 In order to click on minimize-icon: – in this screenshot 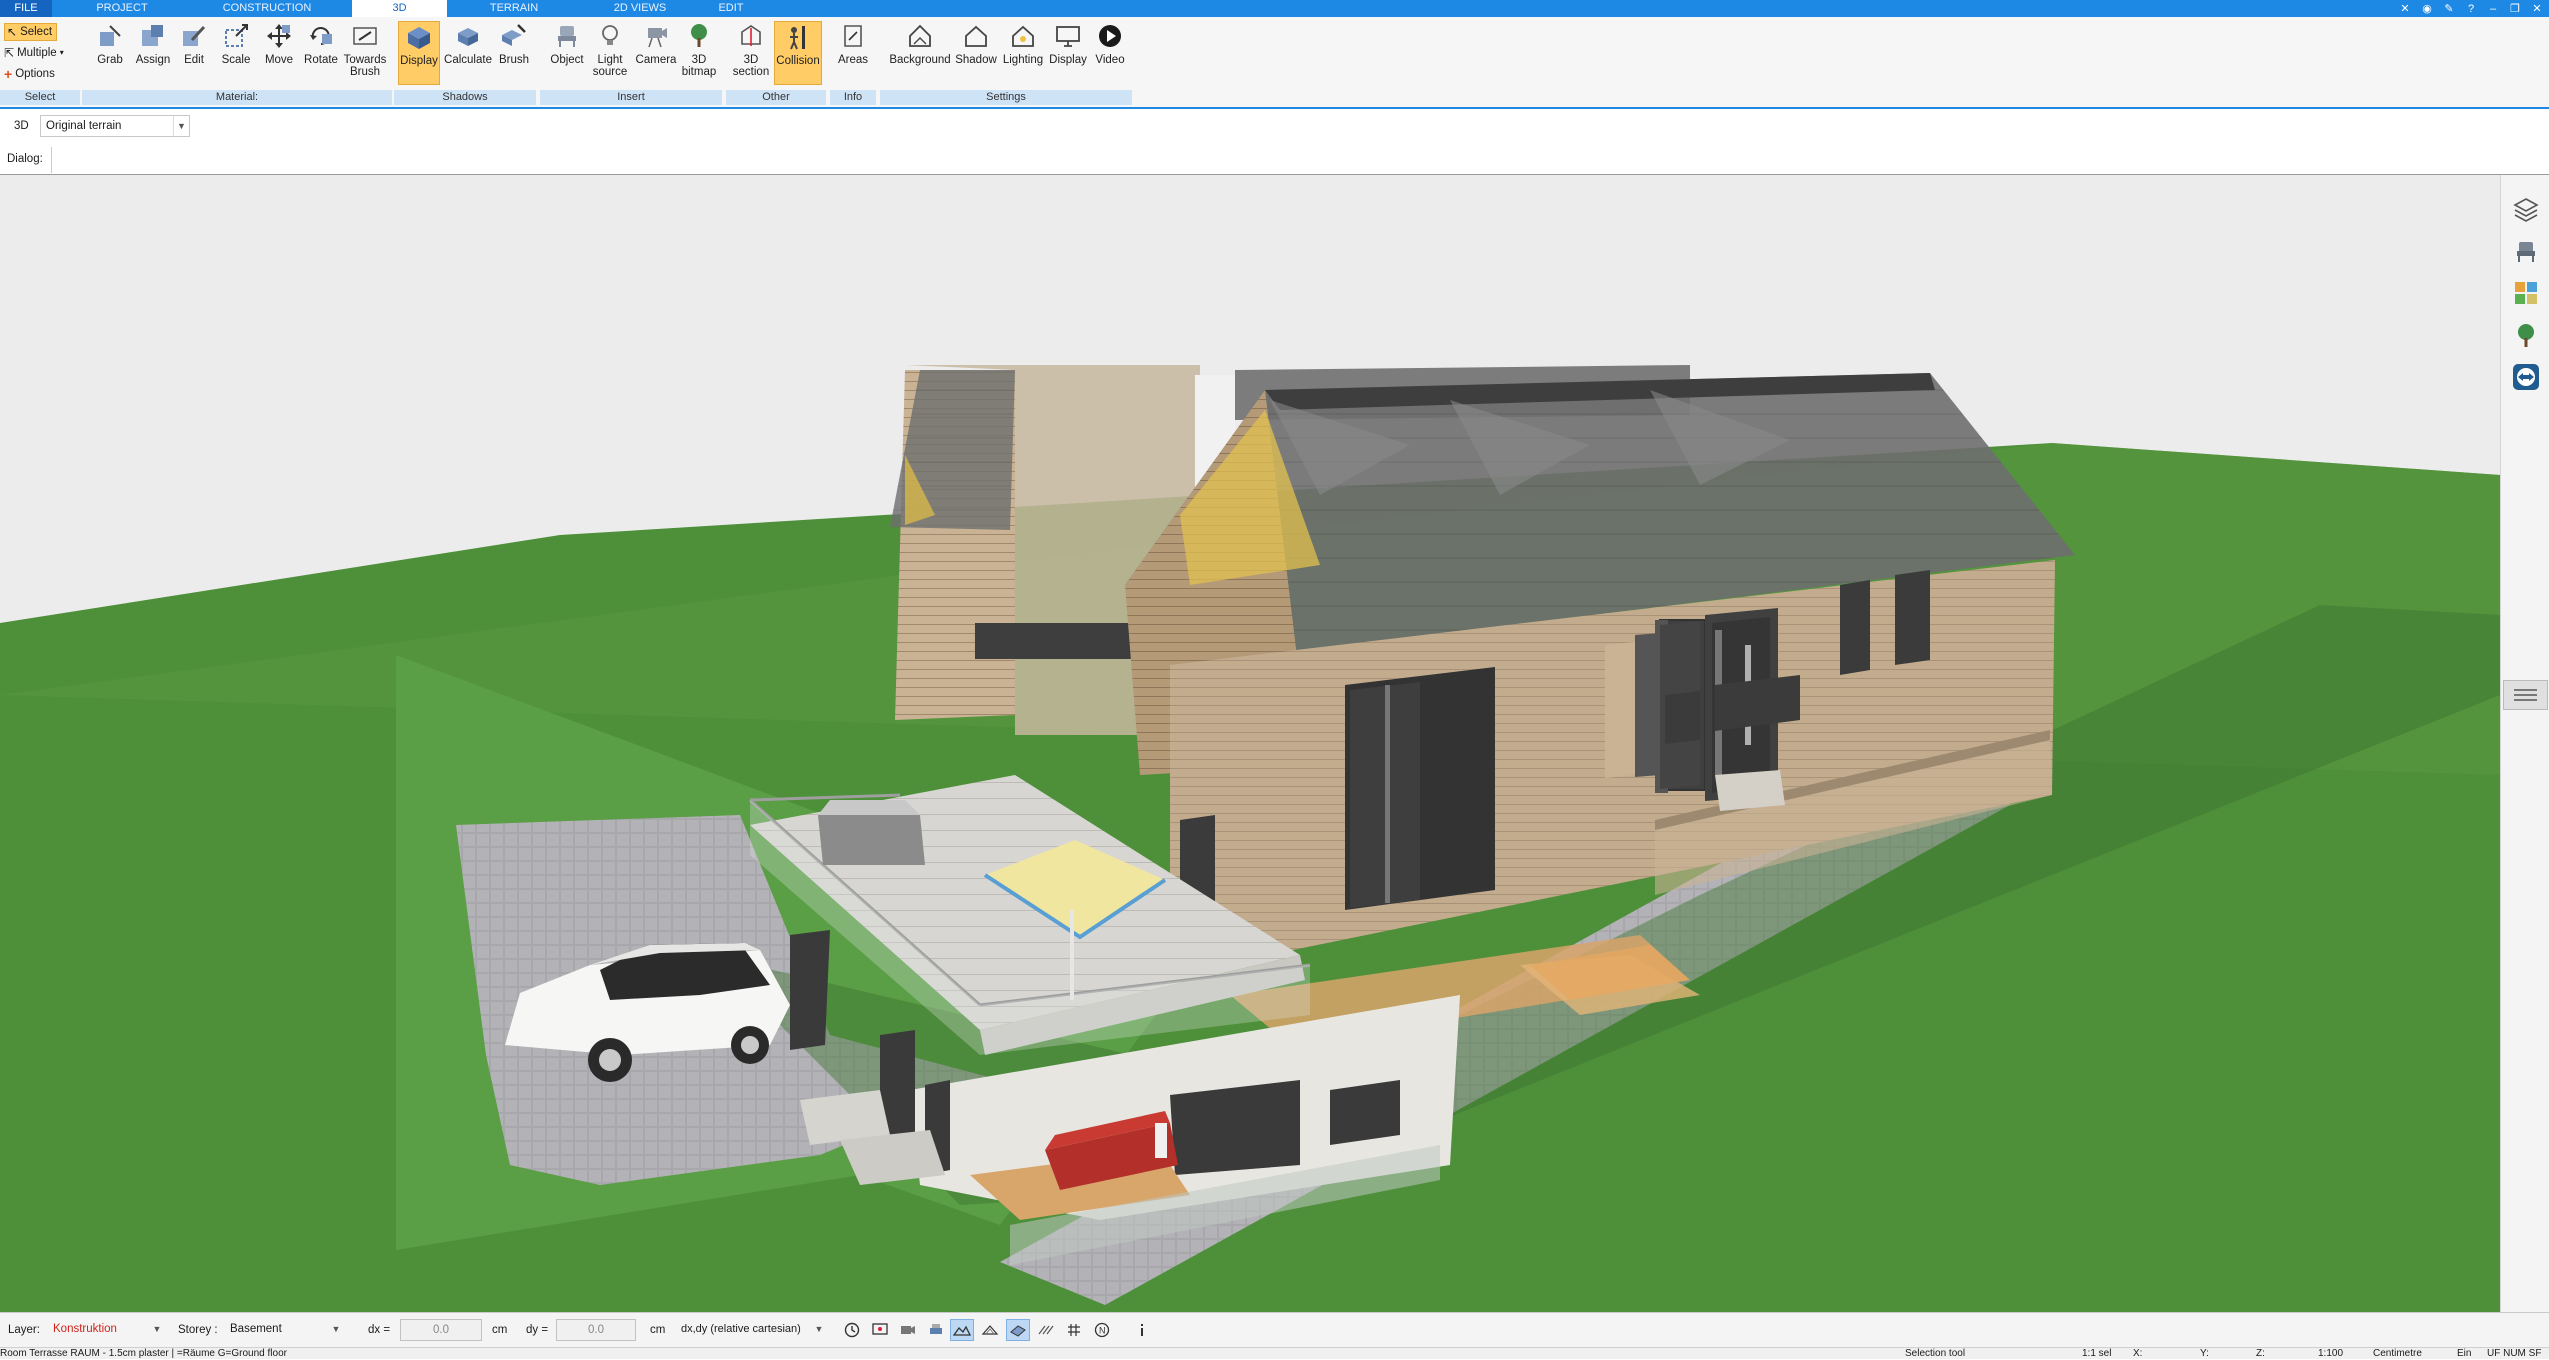, I will do `click(2493, 9)`.